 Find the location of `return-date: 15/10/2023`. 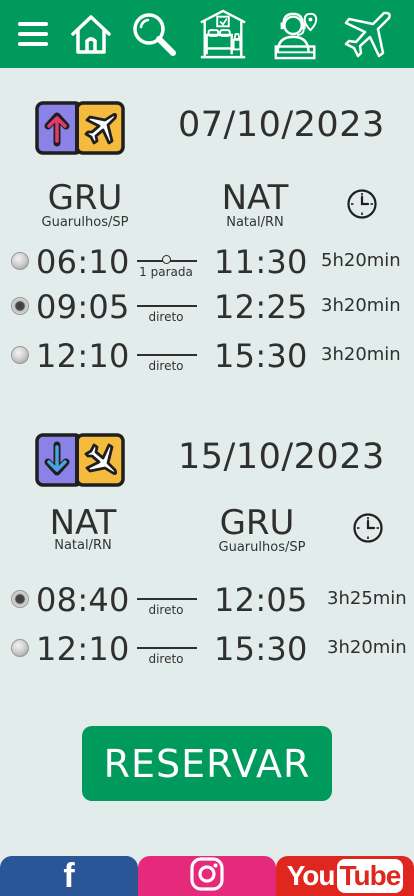

return-date: 15/10/2023 is located at coordinates (281, 457).